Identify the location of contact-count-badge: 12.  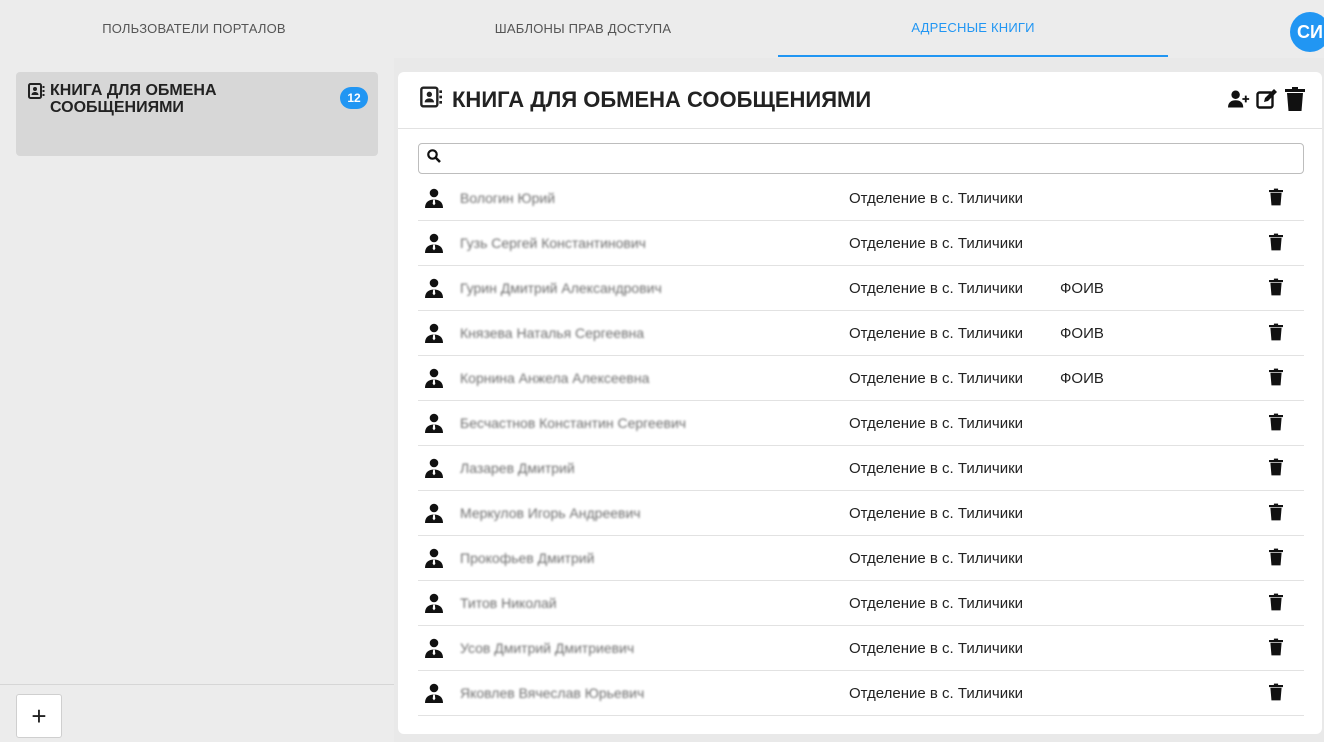
(354, 98).